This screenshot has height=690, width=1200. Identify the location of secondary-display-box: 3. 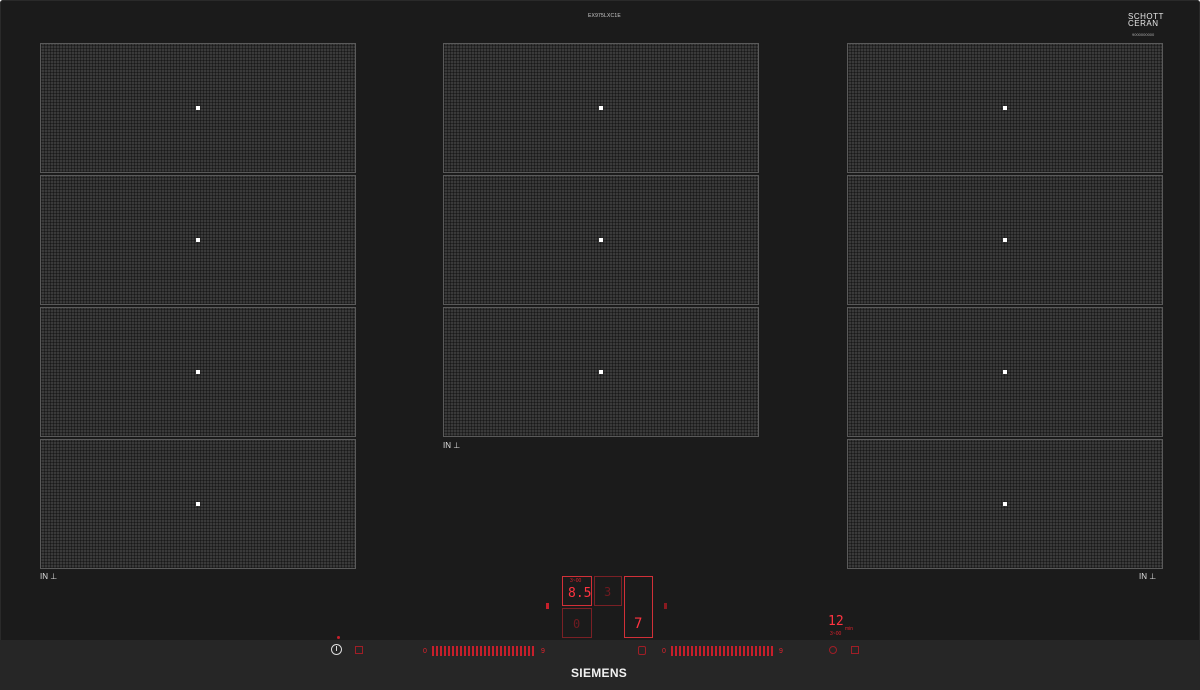
(608, 591).